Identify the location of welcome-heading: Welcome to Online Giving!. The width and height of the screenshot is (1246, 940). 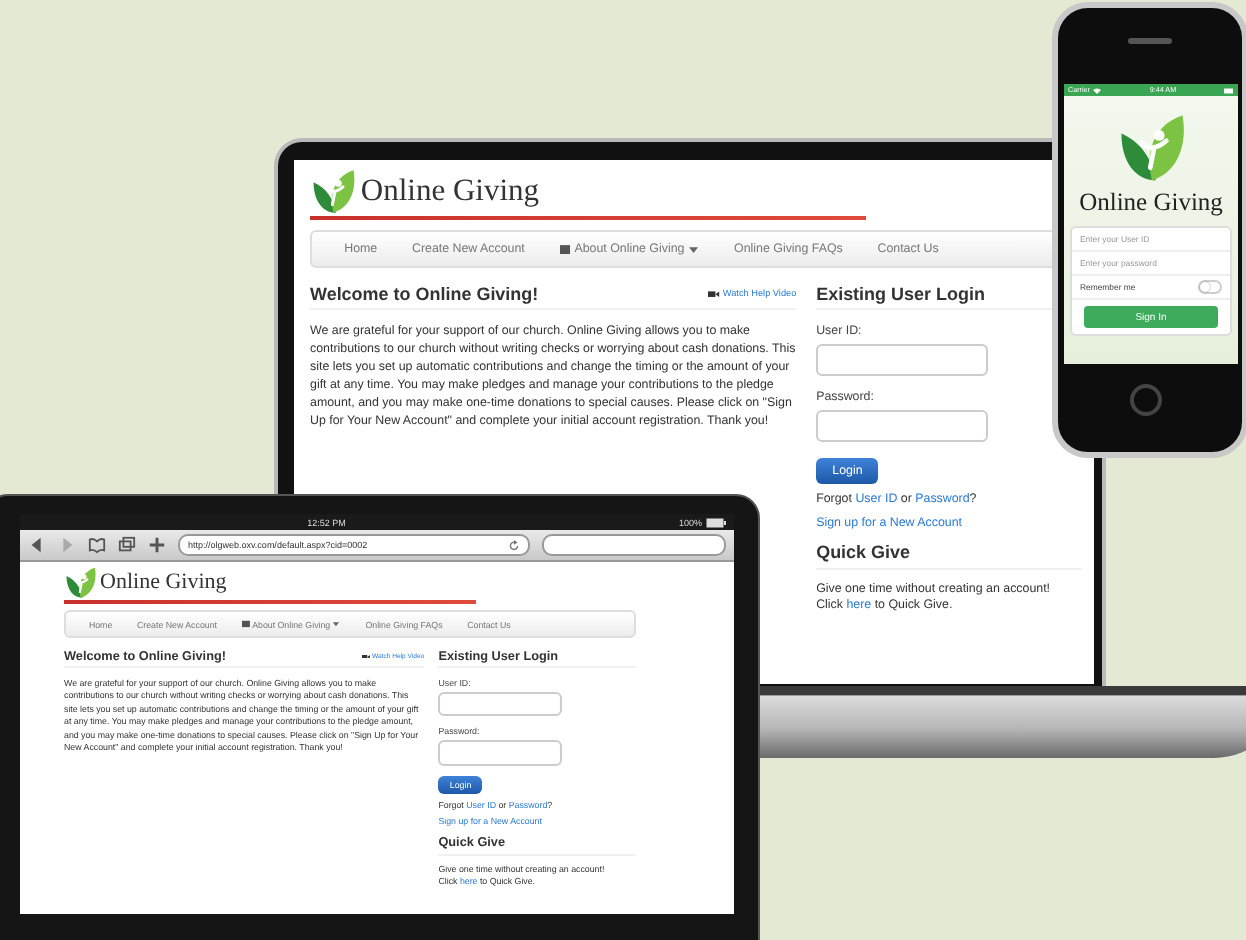
(424, 293).